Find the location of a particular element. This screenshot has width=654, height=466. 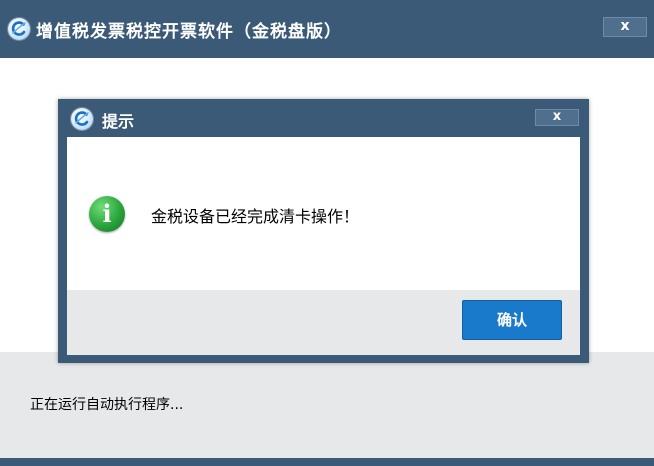

dialog-message: 金税设备已经完成清卡操作！ is located at coordinates (255, 216).